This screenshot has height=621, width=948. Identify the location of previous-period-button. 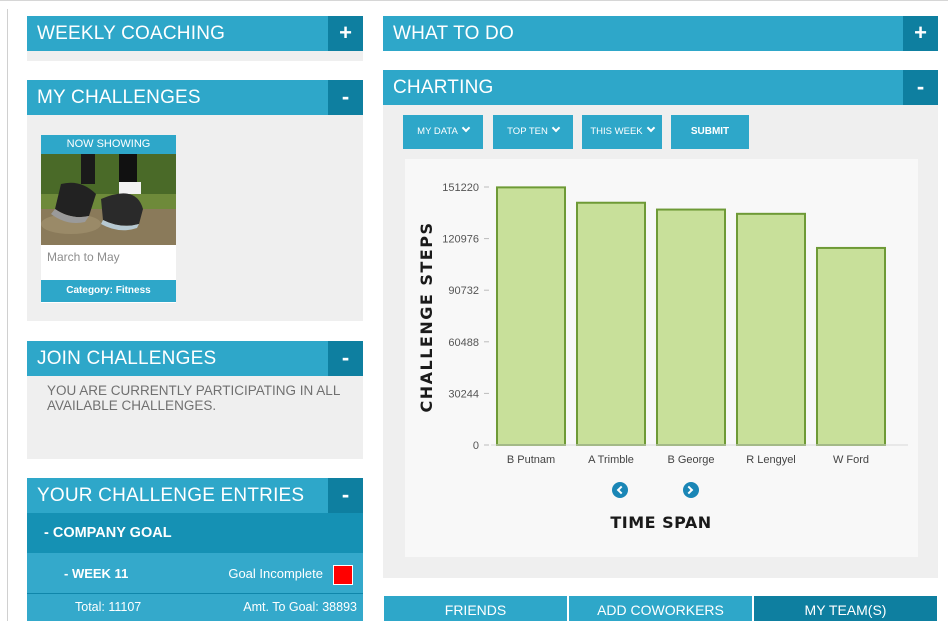
(620, 490).